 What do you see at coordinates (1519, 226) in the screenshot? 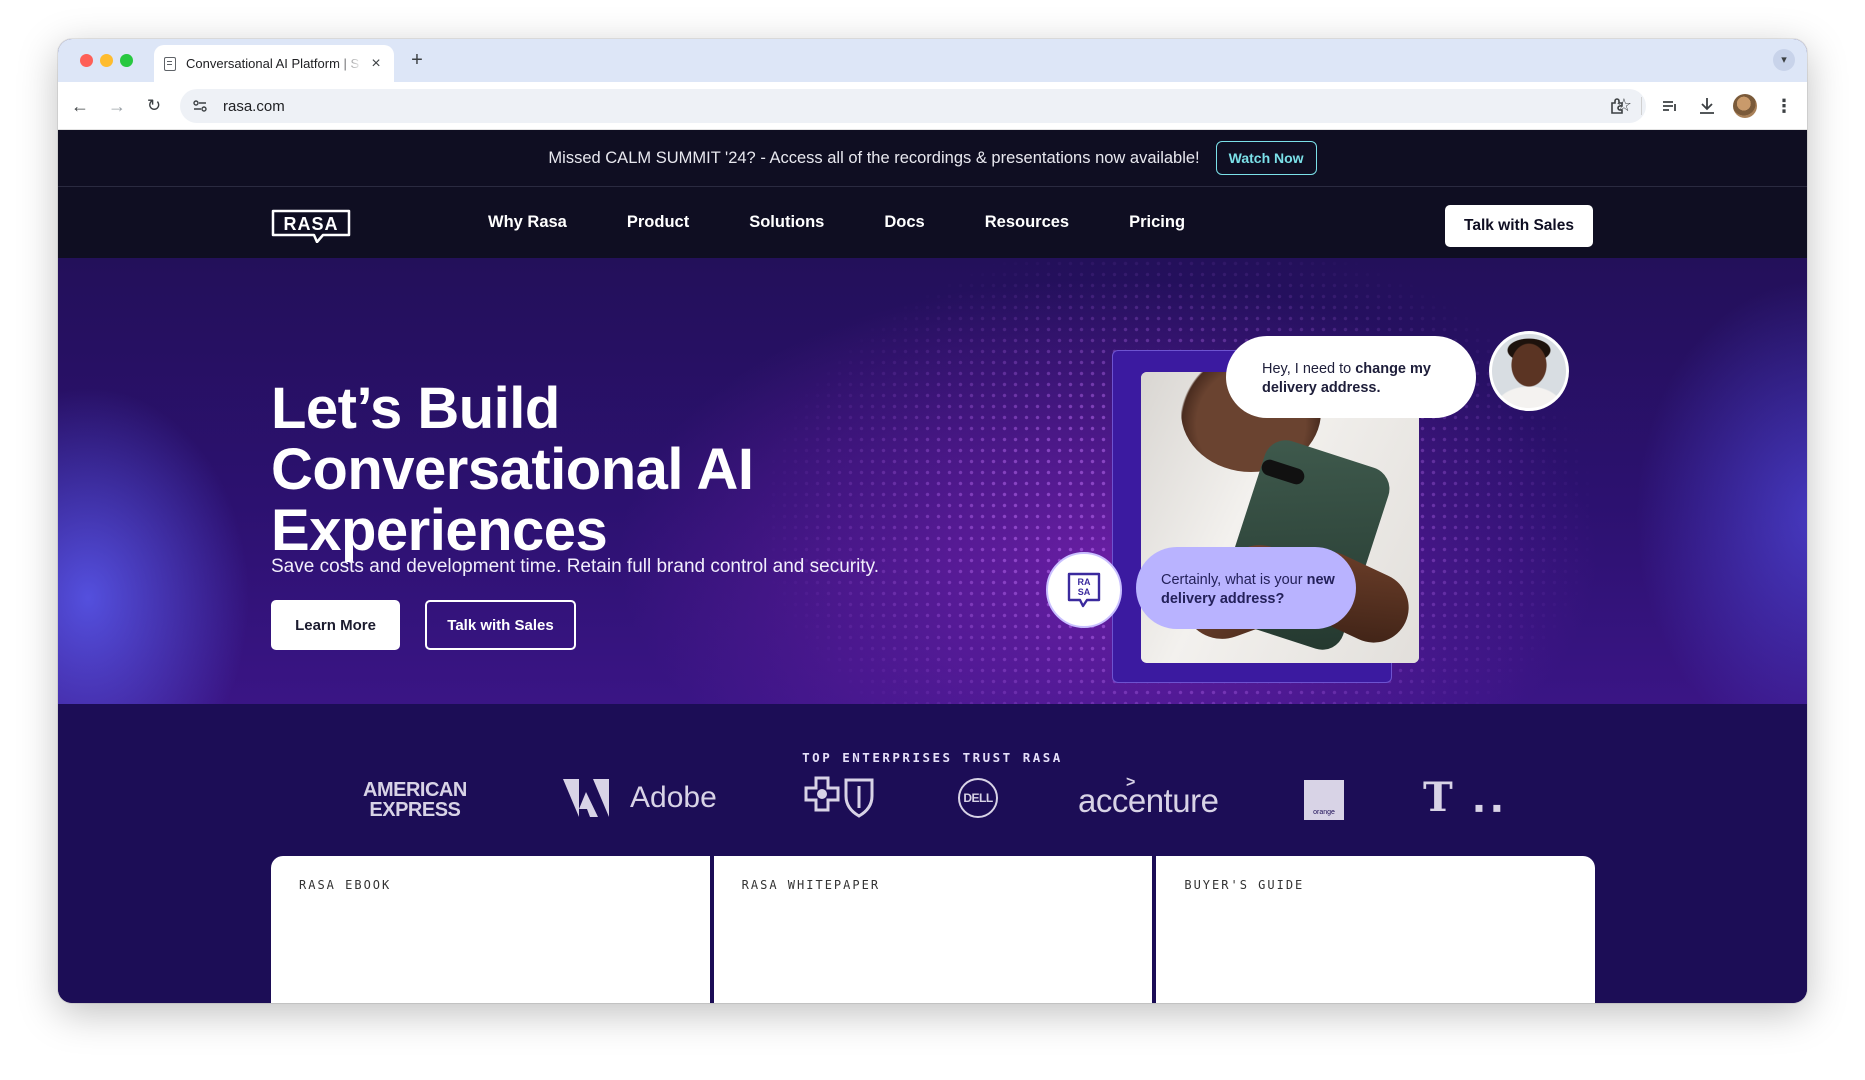
I see `talk-with-sales-button: Talk with Sales` at bounding box center [1519, 226].